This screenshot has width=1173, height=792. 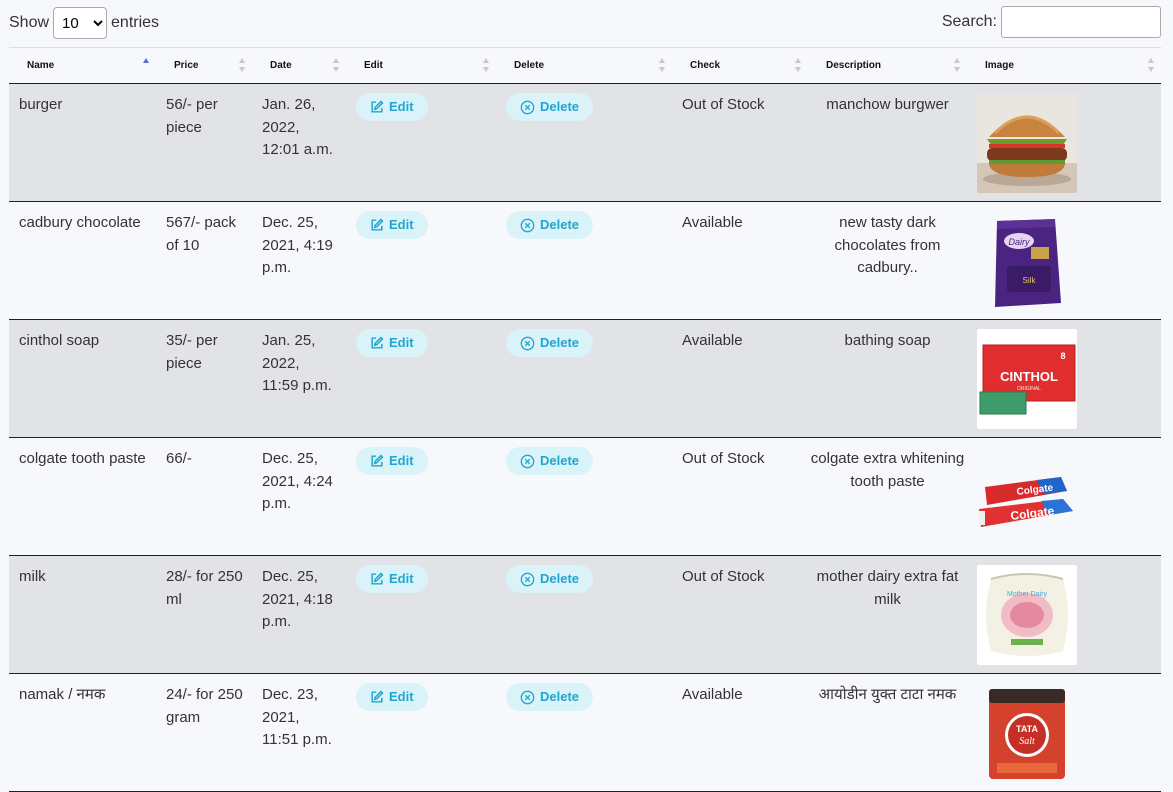 What do you see at coordinates (82, 65) in the screenshot?
I see `column-header-name: Name` at bounding box center [82, 65].